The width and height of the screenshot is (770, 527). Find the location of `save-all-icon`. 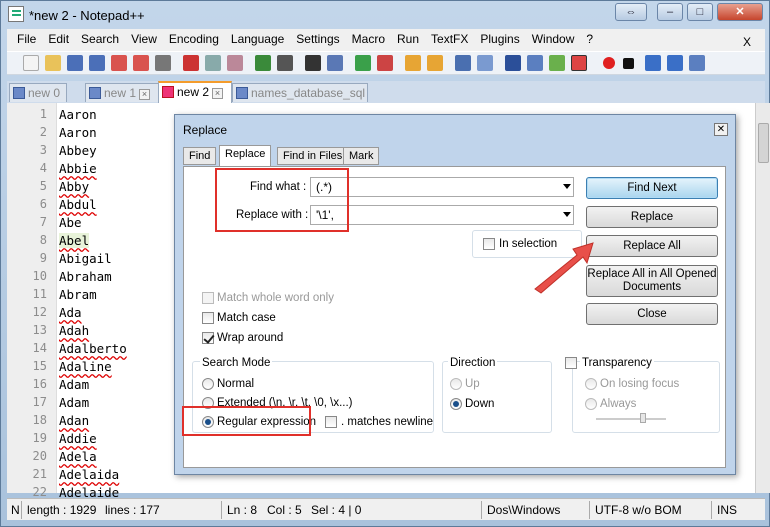

save-all-icon is located at coordinates (97, 63).